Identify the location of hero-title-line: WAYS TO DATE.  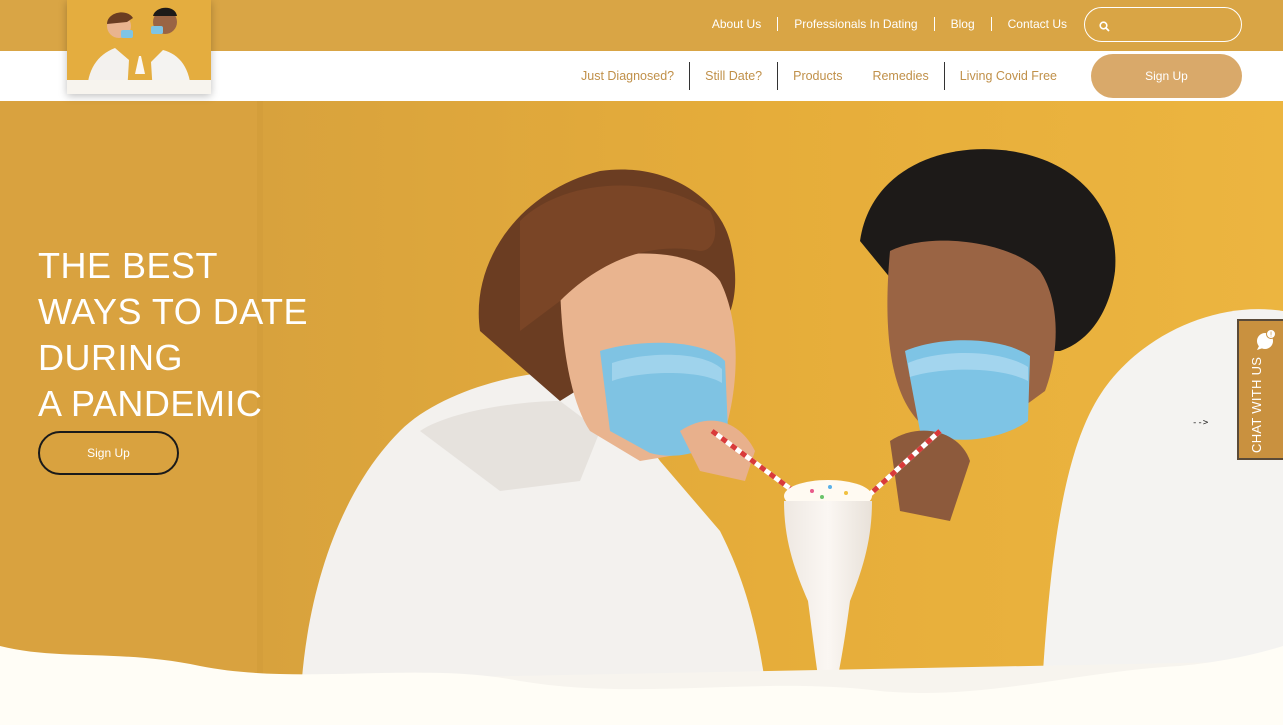
(173, 311).